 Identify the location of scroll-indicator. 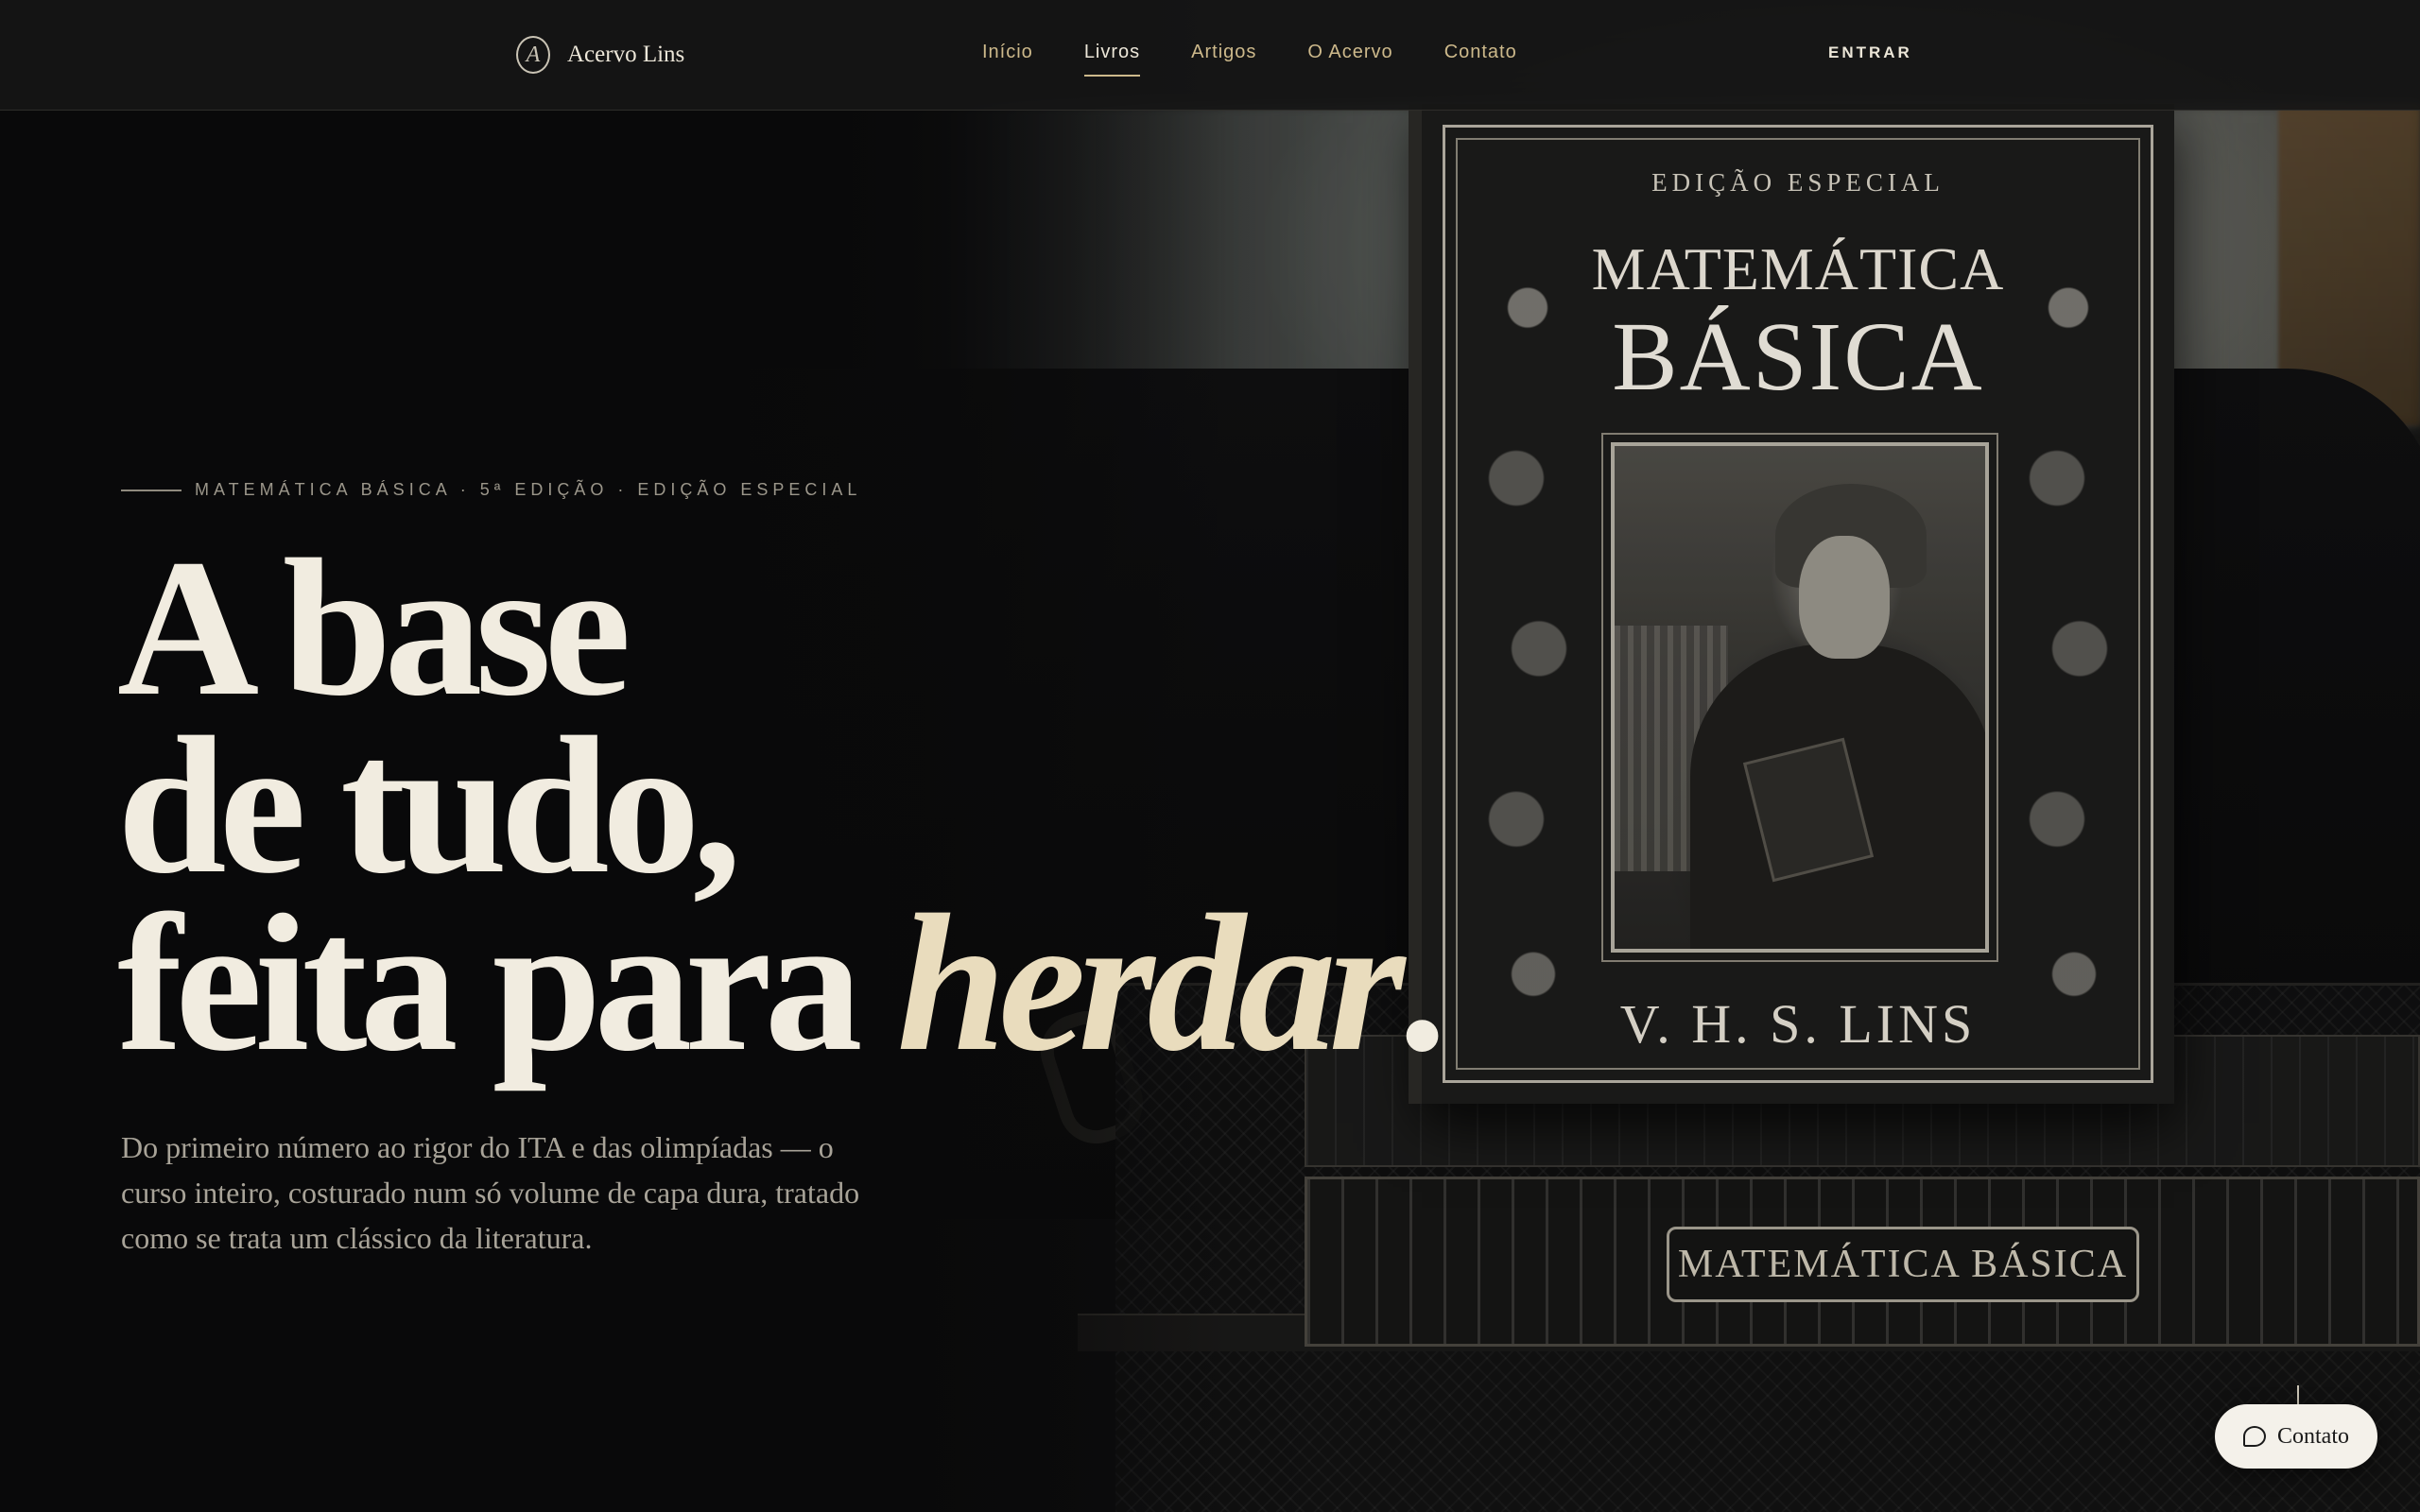
(2298, 1395).